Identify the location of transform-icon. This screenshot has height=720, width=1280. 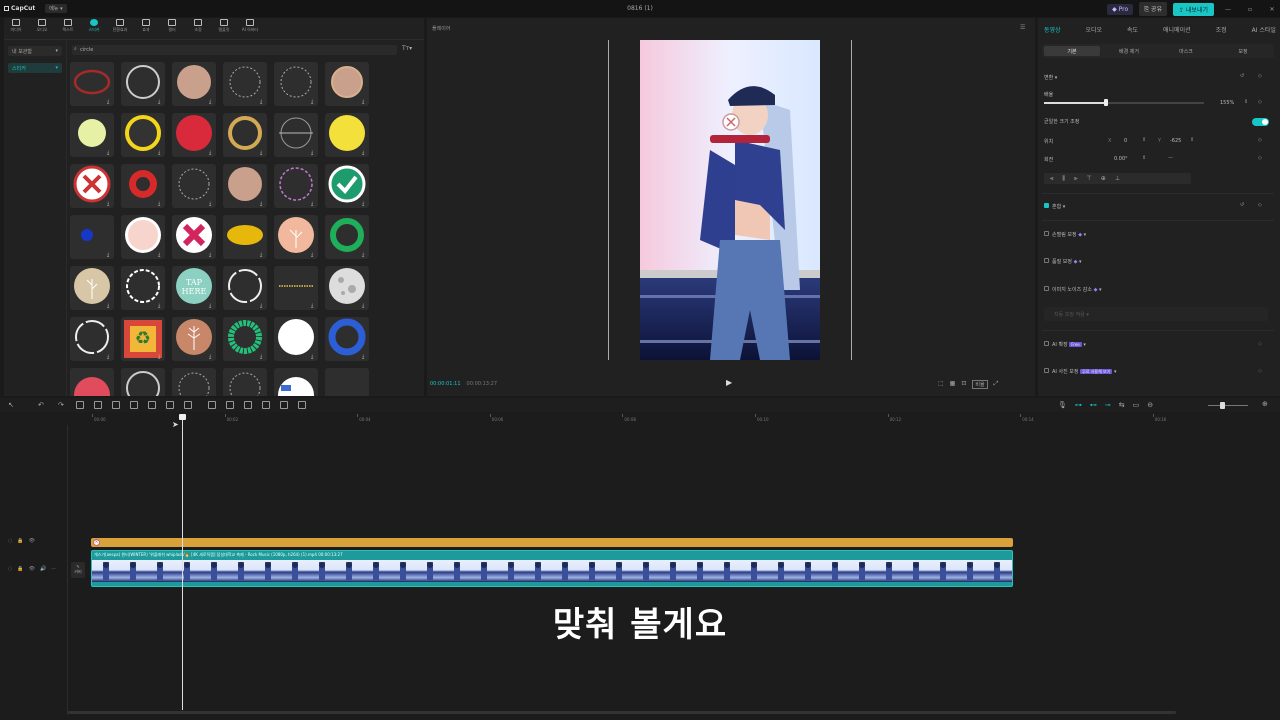
(266, 405).